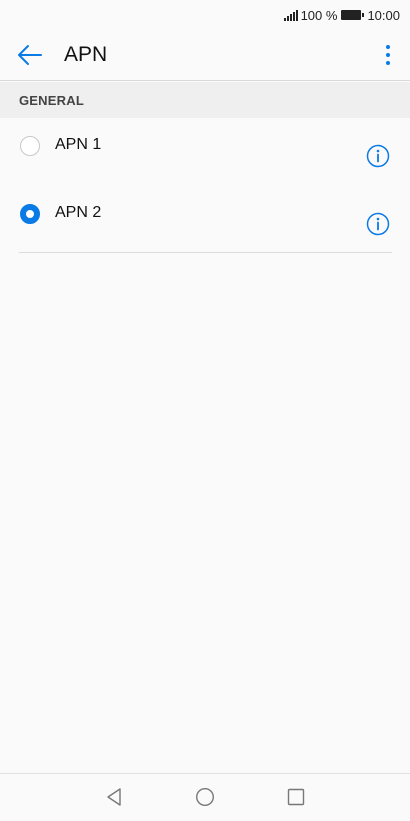 The height and width of the screenshot is (821, 410). What do you see at coordinates (205, 252) in the screenshot?
I see `list-divider` at bounding box center [205, 252].